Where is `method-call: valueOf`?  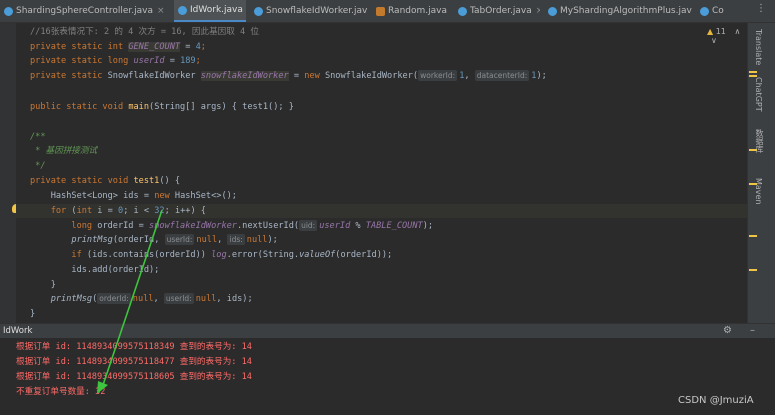
method-call: valueOf is located at coordinates (317, 255).